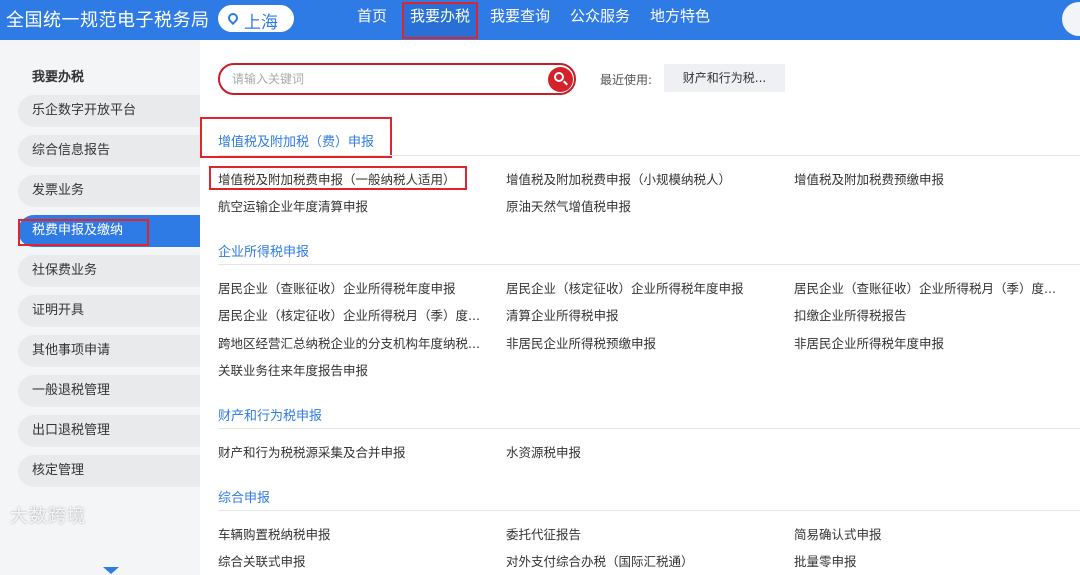  What do you see at coordinates (680, 20) in the screenshot?
I see `nav-local-feature: 地方特色` at bounding box center [680, 20].